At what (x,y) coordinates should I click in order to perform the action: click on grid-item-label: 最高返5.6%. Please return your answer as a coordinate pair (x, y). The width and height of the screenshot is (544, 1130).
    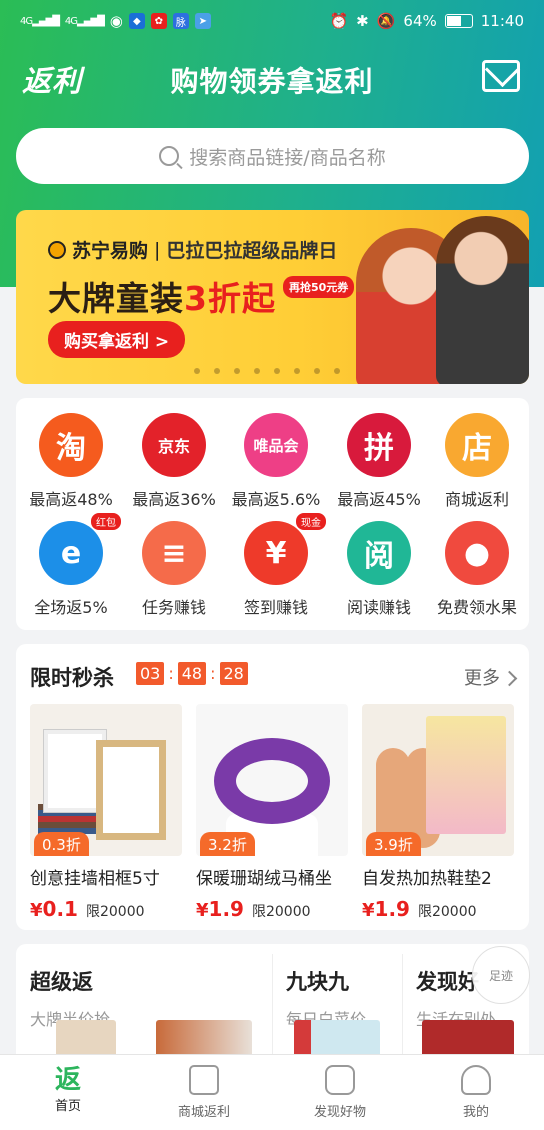
    Looking at the image, I should click on (276, 499).